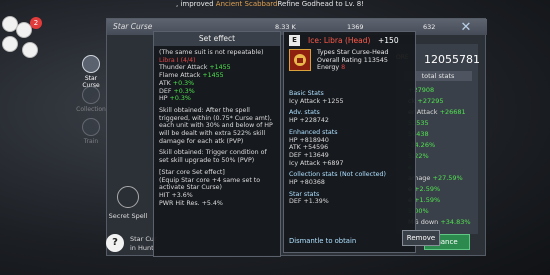  I want to click on set-note: (The same suit is not repeatable), so click(211, 52).